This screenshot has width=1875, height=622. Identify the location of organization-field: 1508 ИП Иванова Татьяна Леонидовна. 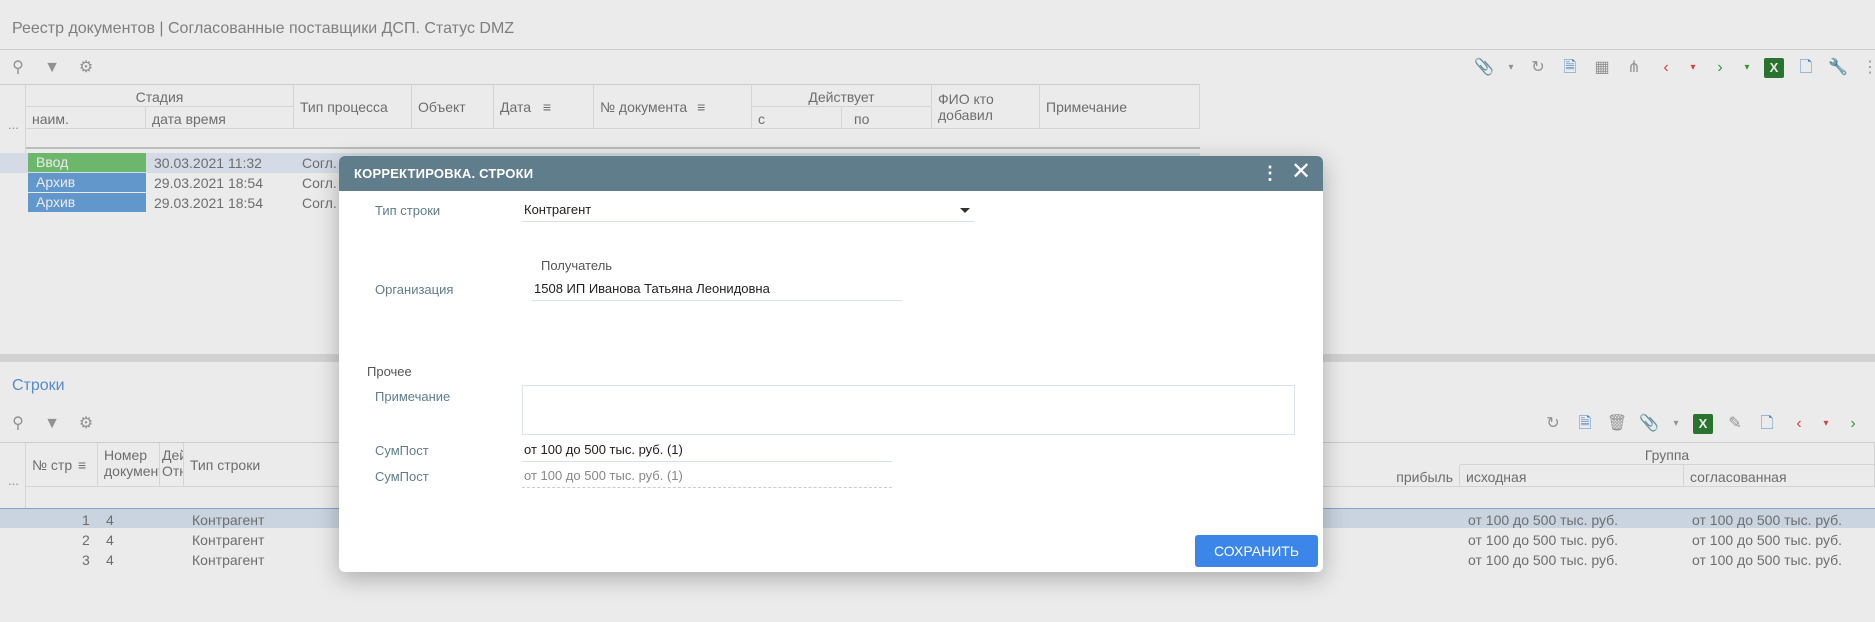
(717, 290).